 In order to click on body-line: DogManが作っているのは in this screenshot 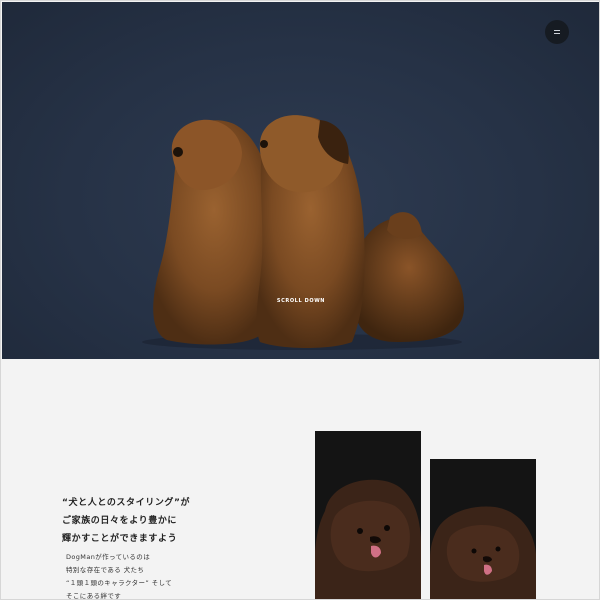, I will do `click(108, 557)`.